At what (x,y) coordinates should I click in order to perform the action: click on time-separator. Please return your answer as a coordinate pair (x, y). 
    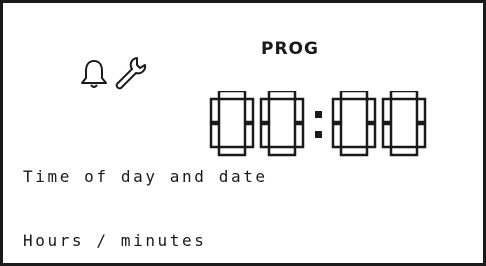
    Looking at the image, I should click on (318, 124).